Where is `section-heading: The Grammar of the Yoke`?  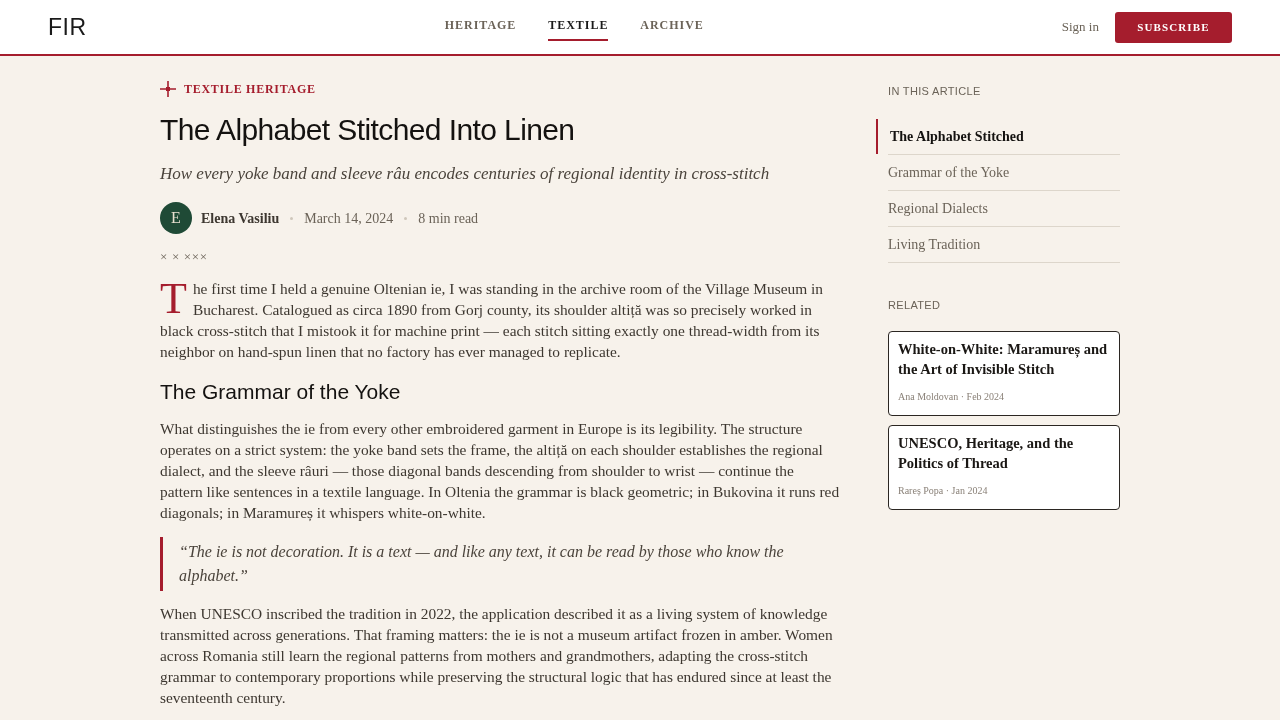
section-heading: The Grammar of the Yoke is located at coordinates (281, 392).